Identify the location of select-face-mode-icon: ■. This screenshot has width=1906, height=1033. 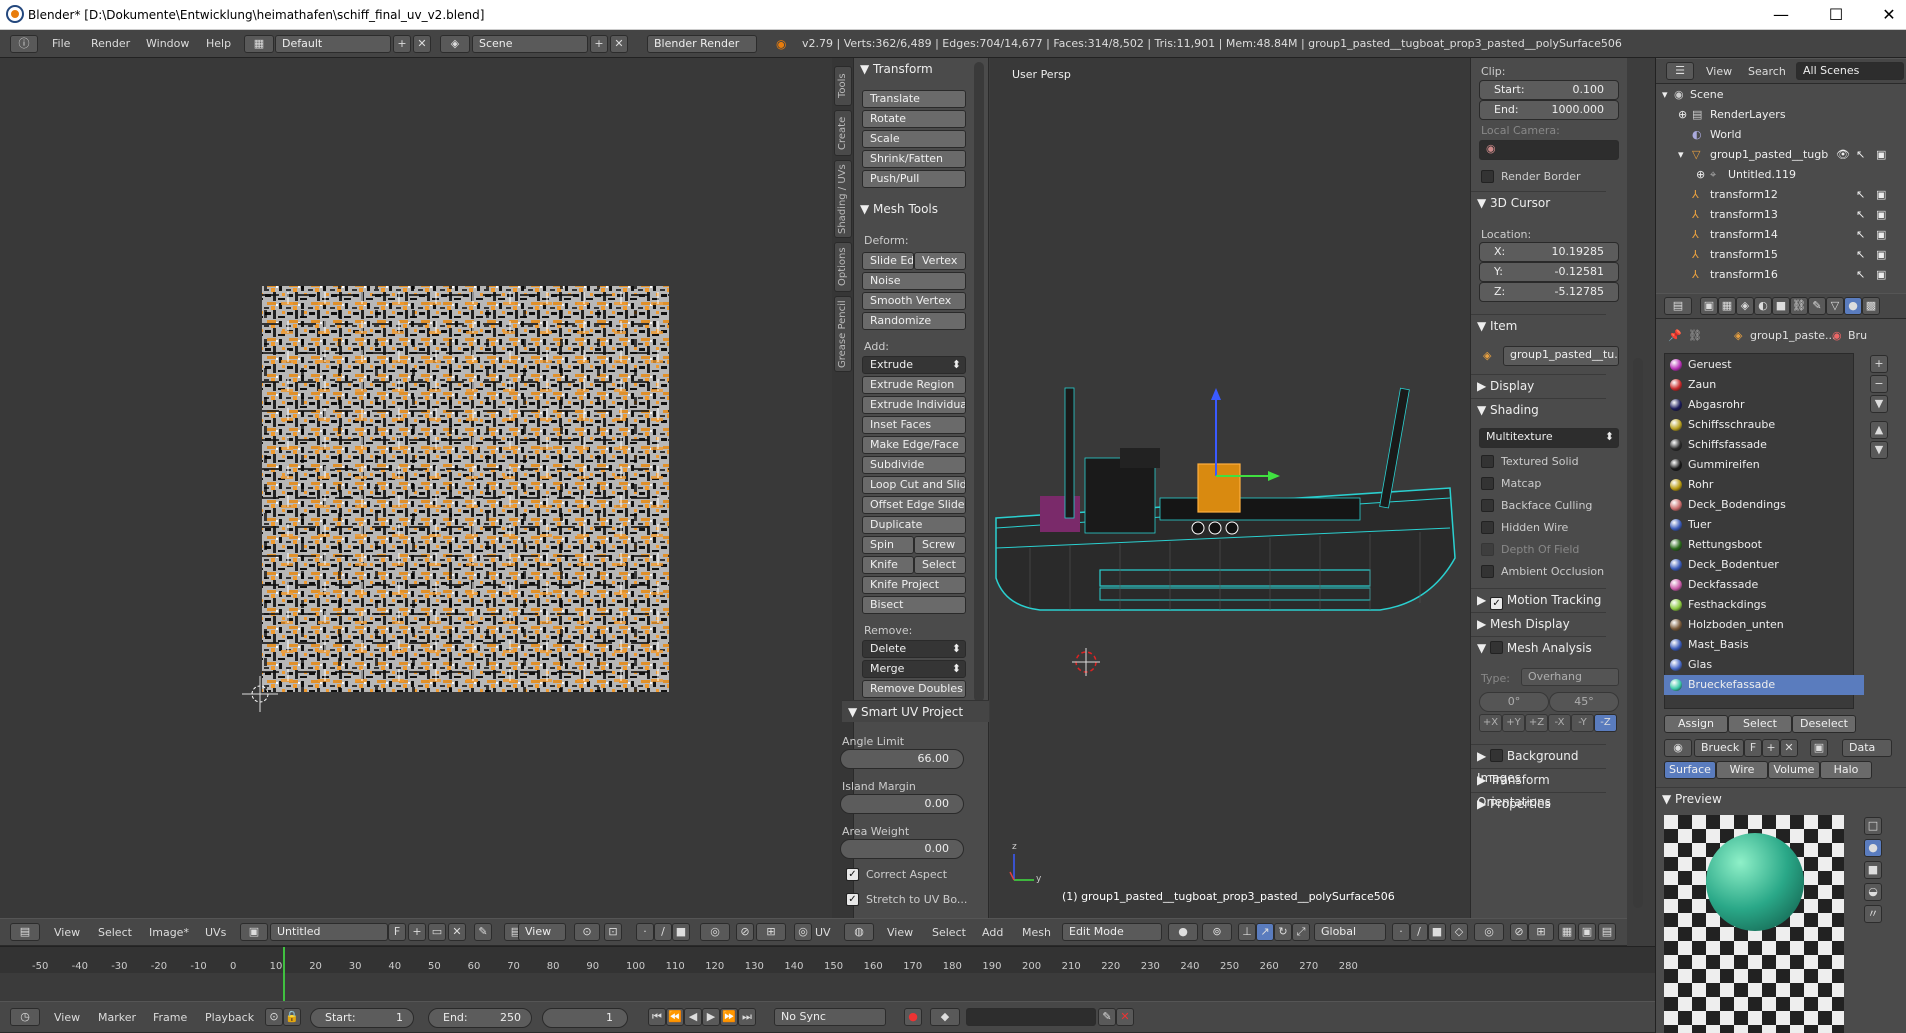
(1437, 932).